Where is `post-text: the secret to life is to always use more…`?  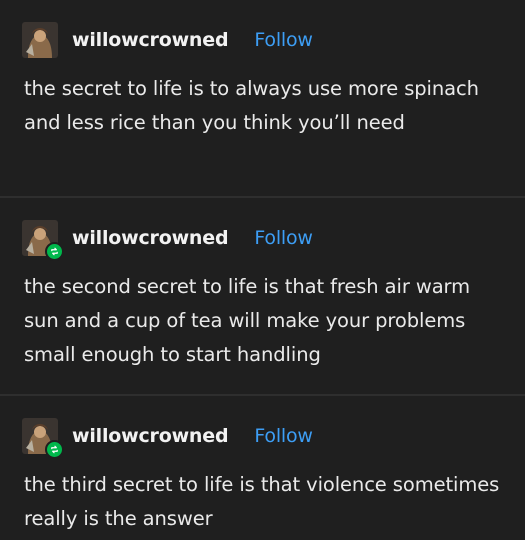
post-text: the secret to life is to always use more… is located at coordinates (251, 105).